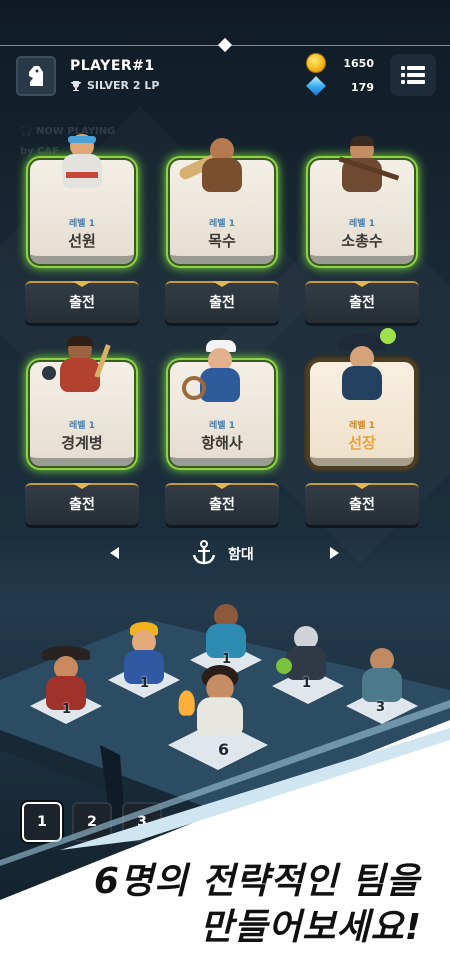 The height and width of the screenshot is (974, 450). Describe the element at coordinates (112, 66) in the screenshot. I see `player-name: PLAYER#1` at that location.